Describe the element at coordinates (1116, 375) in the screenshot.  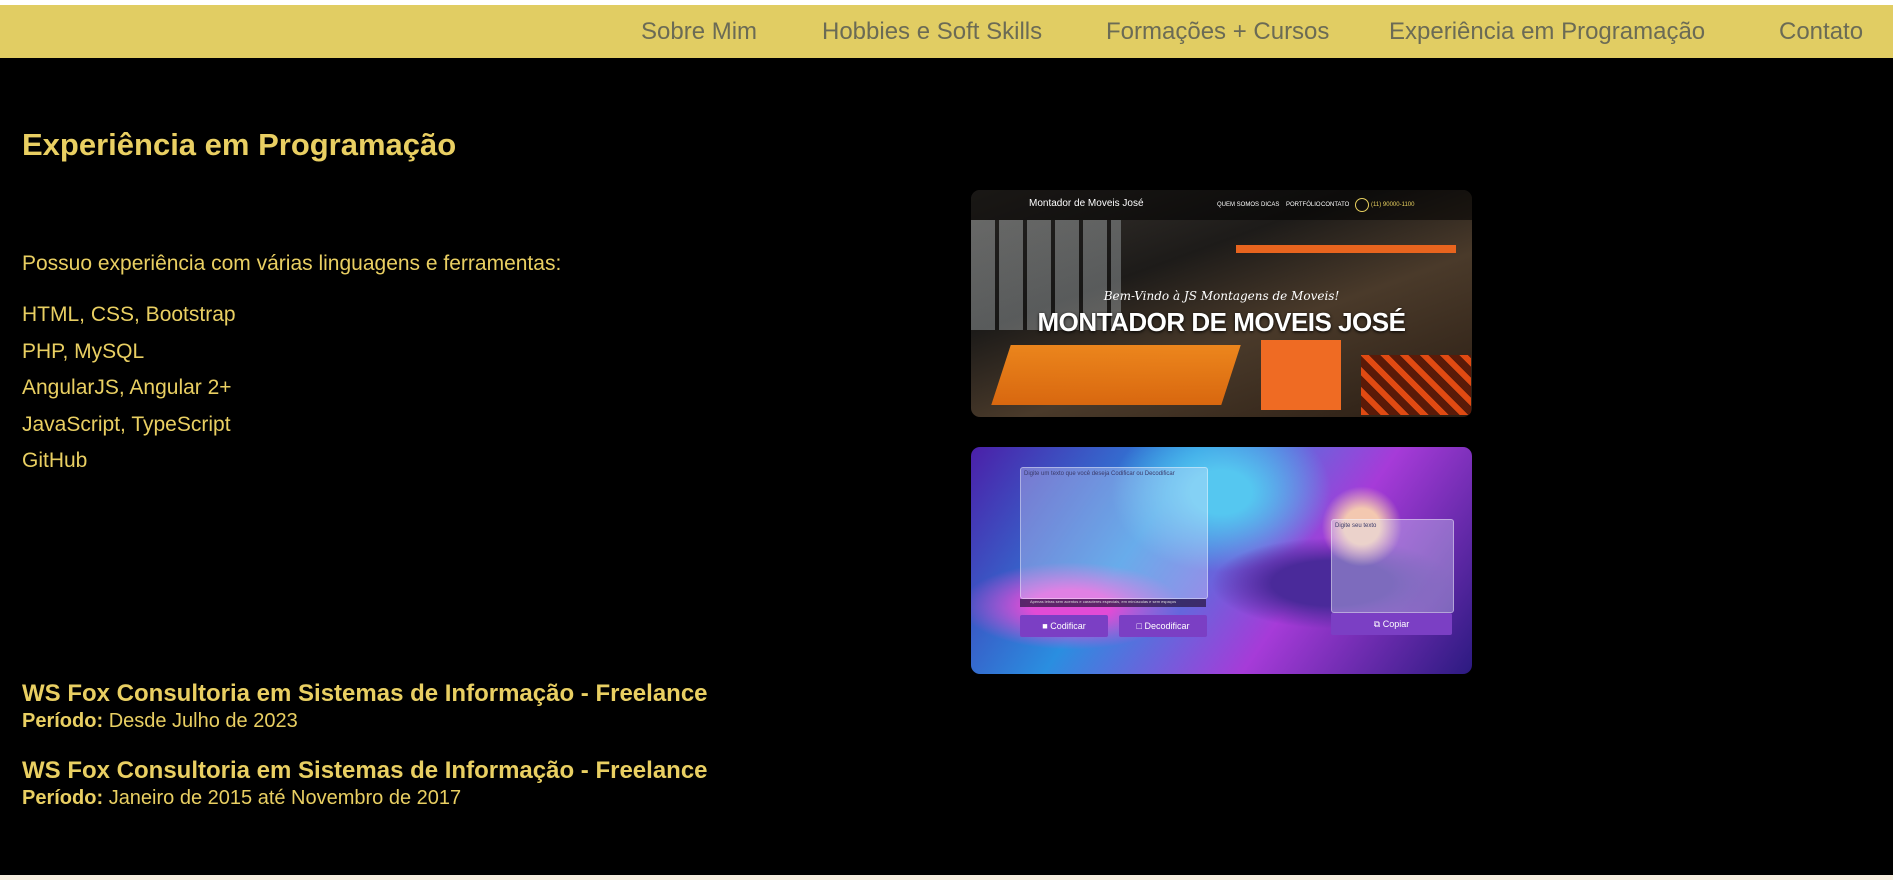
I see `kitchen-counter` at that location.